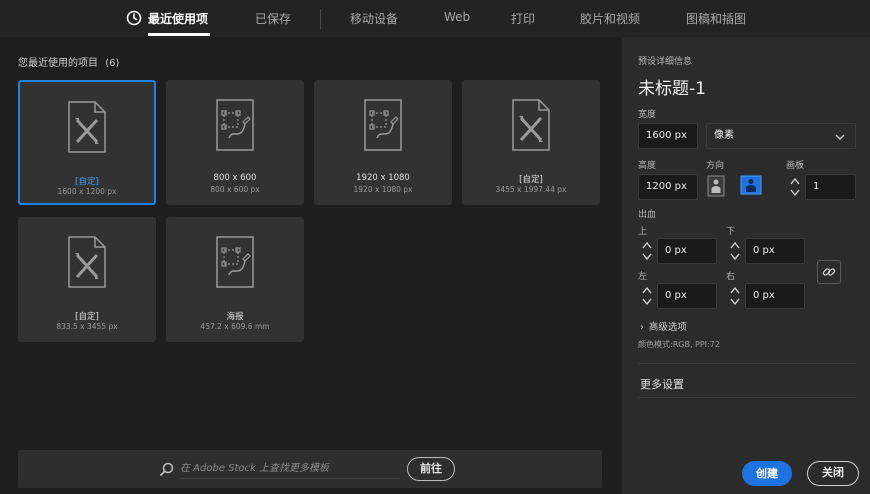 This screenshot has width=870, height=494. What do you see at coordinates (735, 251) in the screenshot?
I see `bleed-bottom-stepper` at bounding box center [735, 251].